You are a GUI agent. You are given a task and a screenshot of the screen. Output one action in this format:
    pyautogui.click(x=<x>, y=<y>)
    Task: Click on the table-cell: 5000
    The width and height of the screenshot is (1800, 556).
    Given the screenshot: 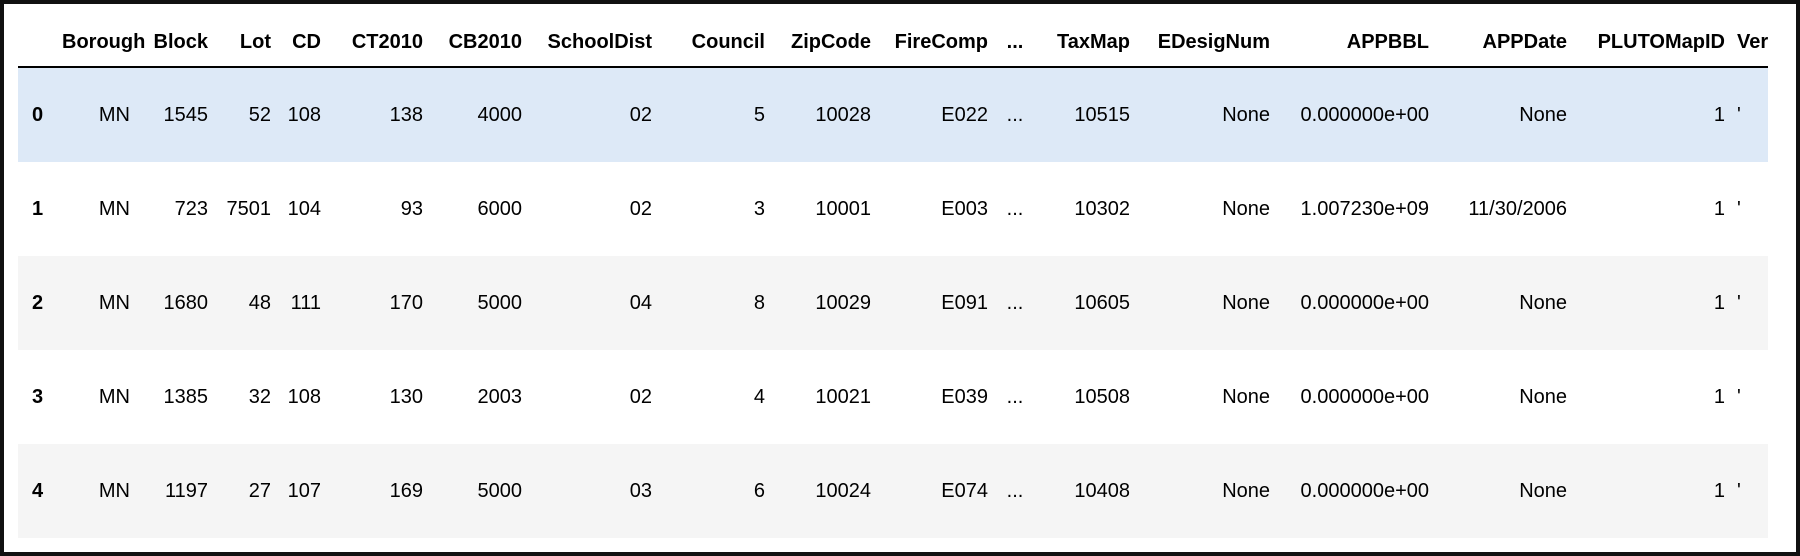 What is the action you would take?
    pyautogui.click(x=500, y=302)
    